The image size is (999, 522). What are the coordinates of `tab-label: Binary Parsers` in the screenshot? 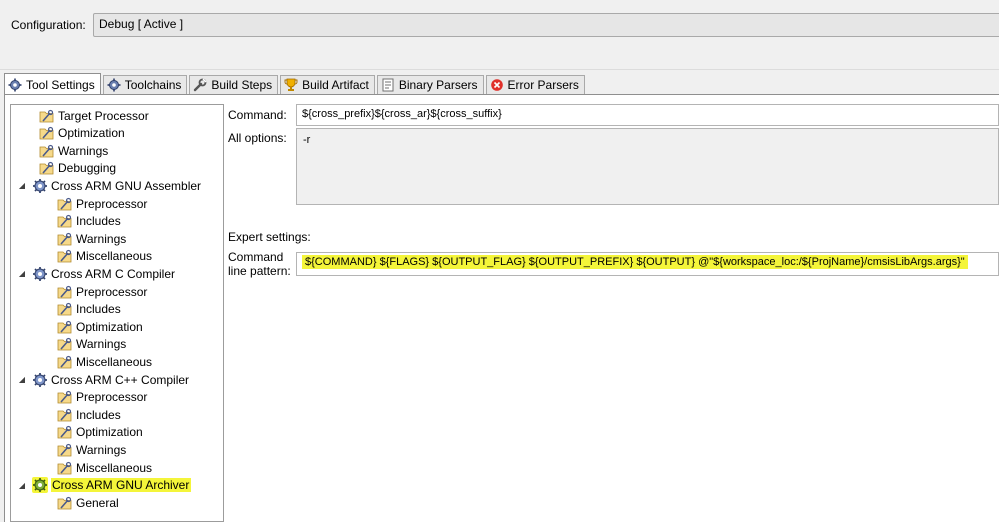 It's located at (438, 85).